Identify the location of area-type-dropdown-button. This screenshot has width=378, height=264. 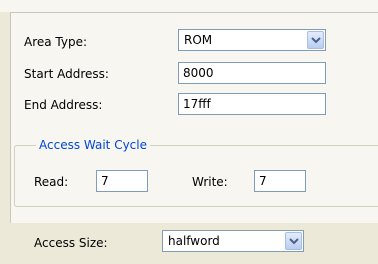
(315, 40).